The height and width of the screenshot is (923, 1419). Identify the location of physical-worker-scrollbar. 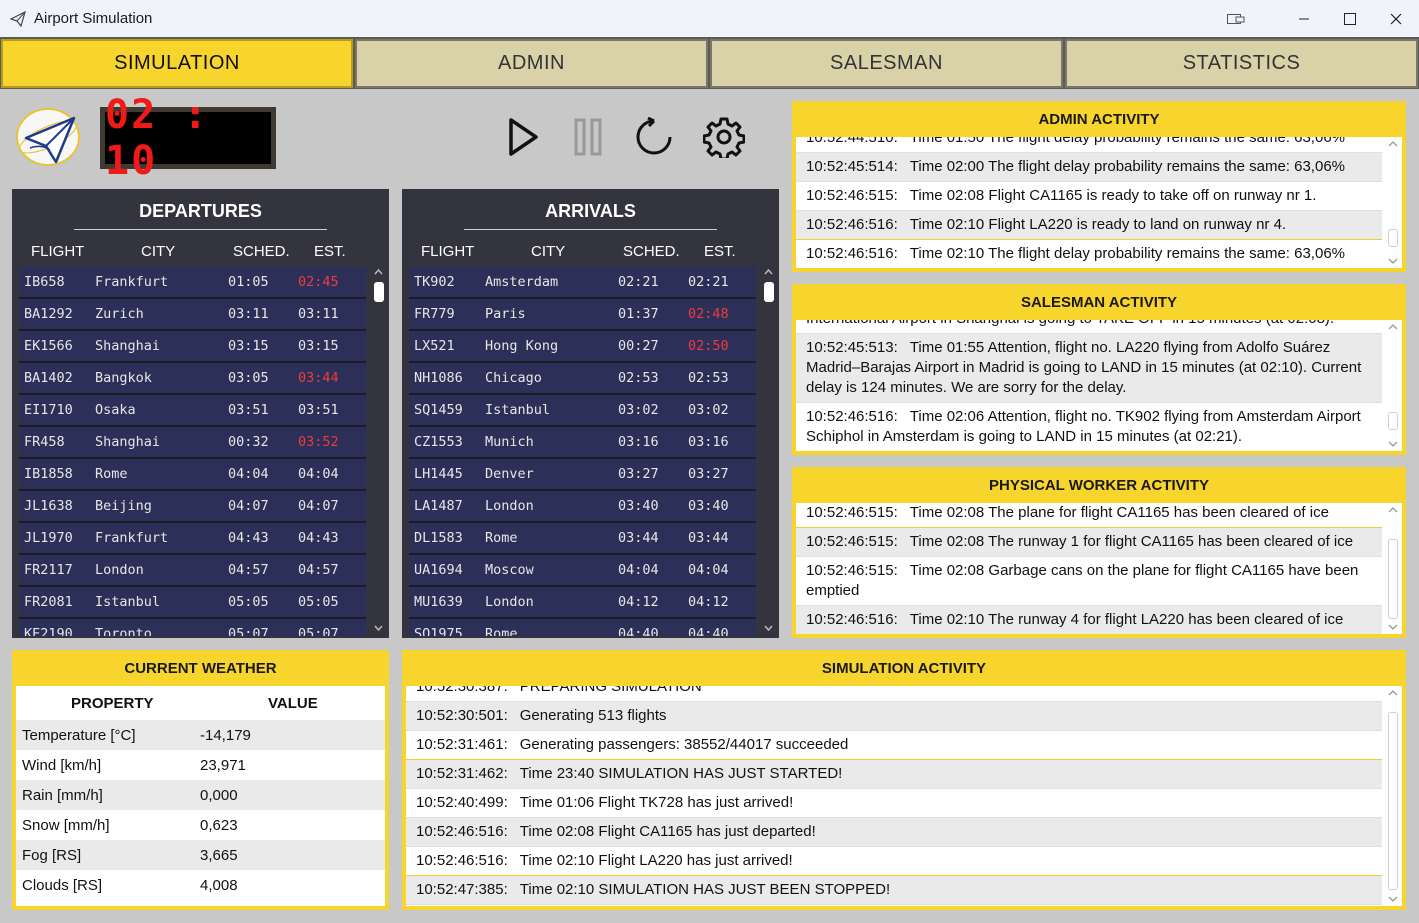
(1393, 568).